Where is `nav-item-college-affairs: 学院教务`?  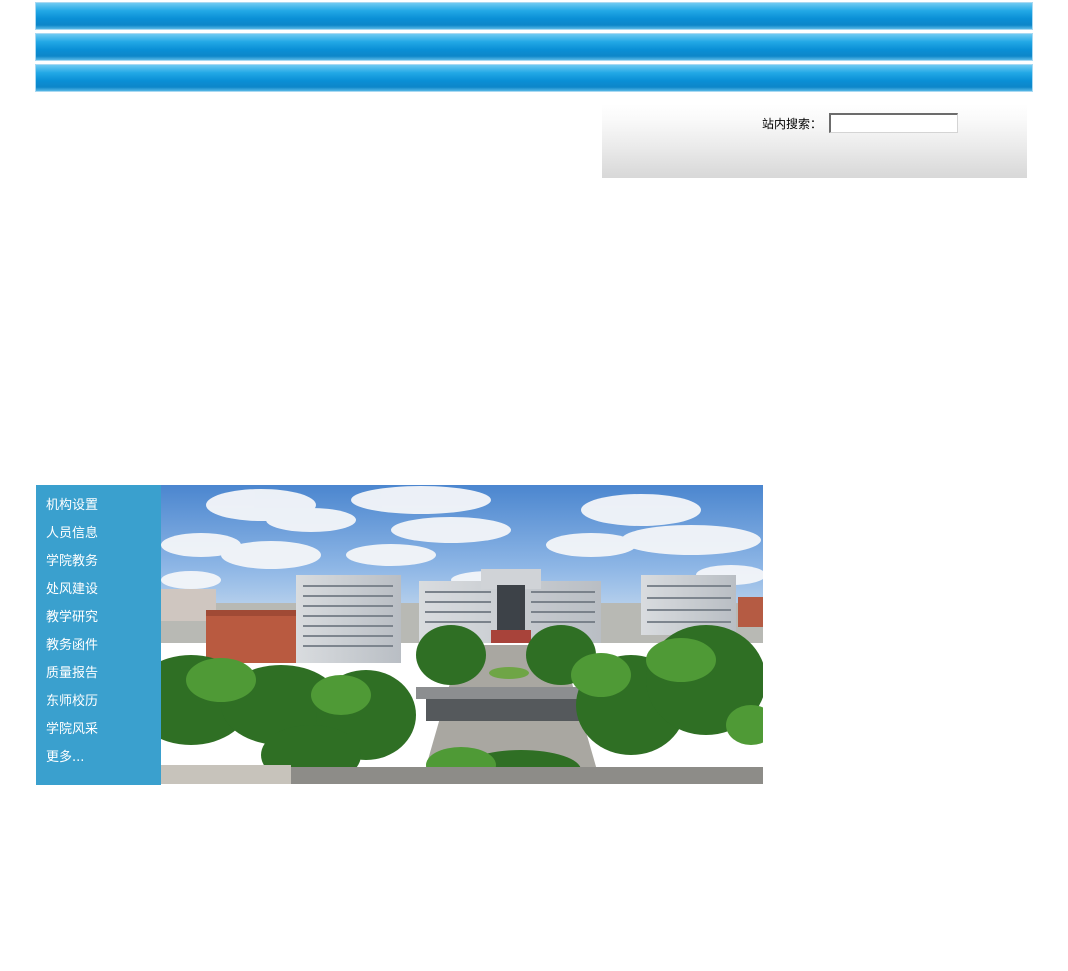 nav-item-college-affairs: 学院教务 is located at coordinates (103, 567).